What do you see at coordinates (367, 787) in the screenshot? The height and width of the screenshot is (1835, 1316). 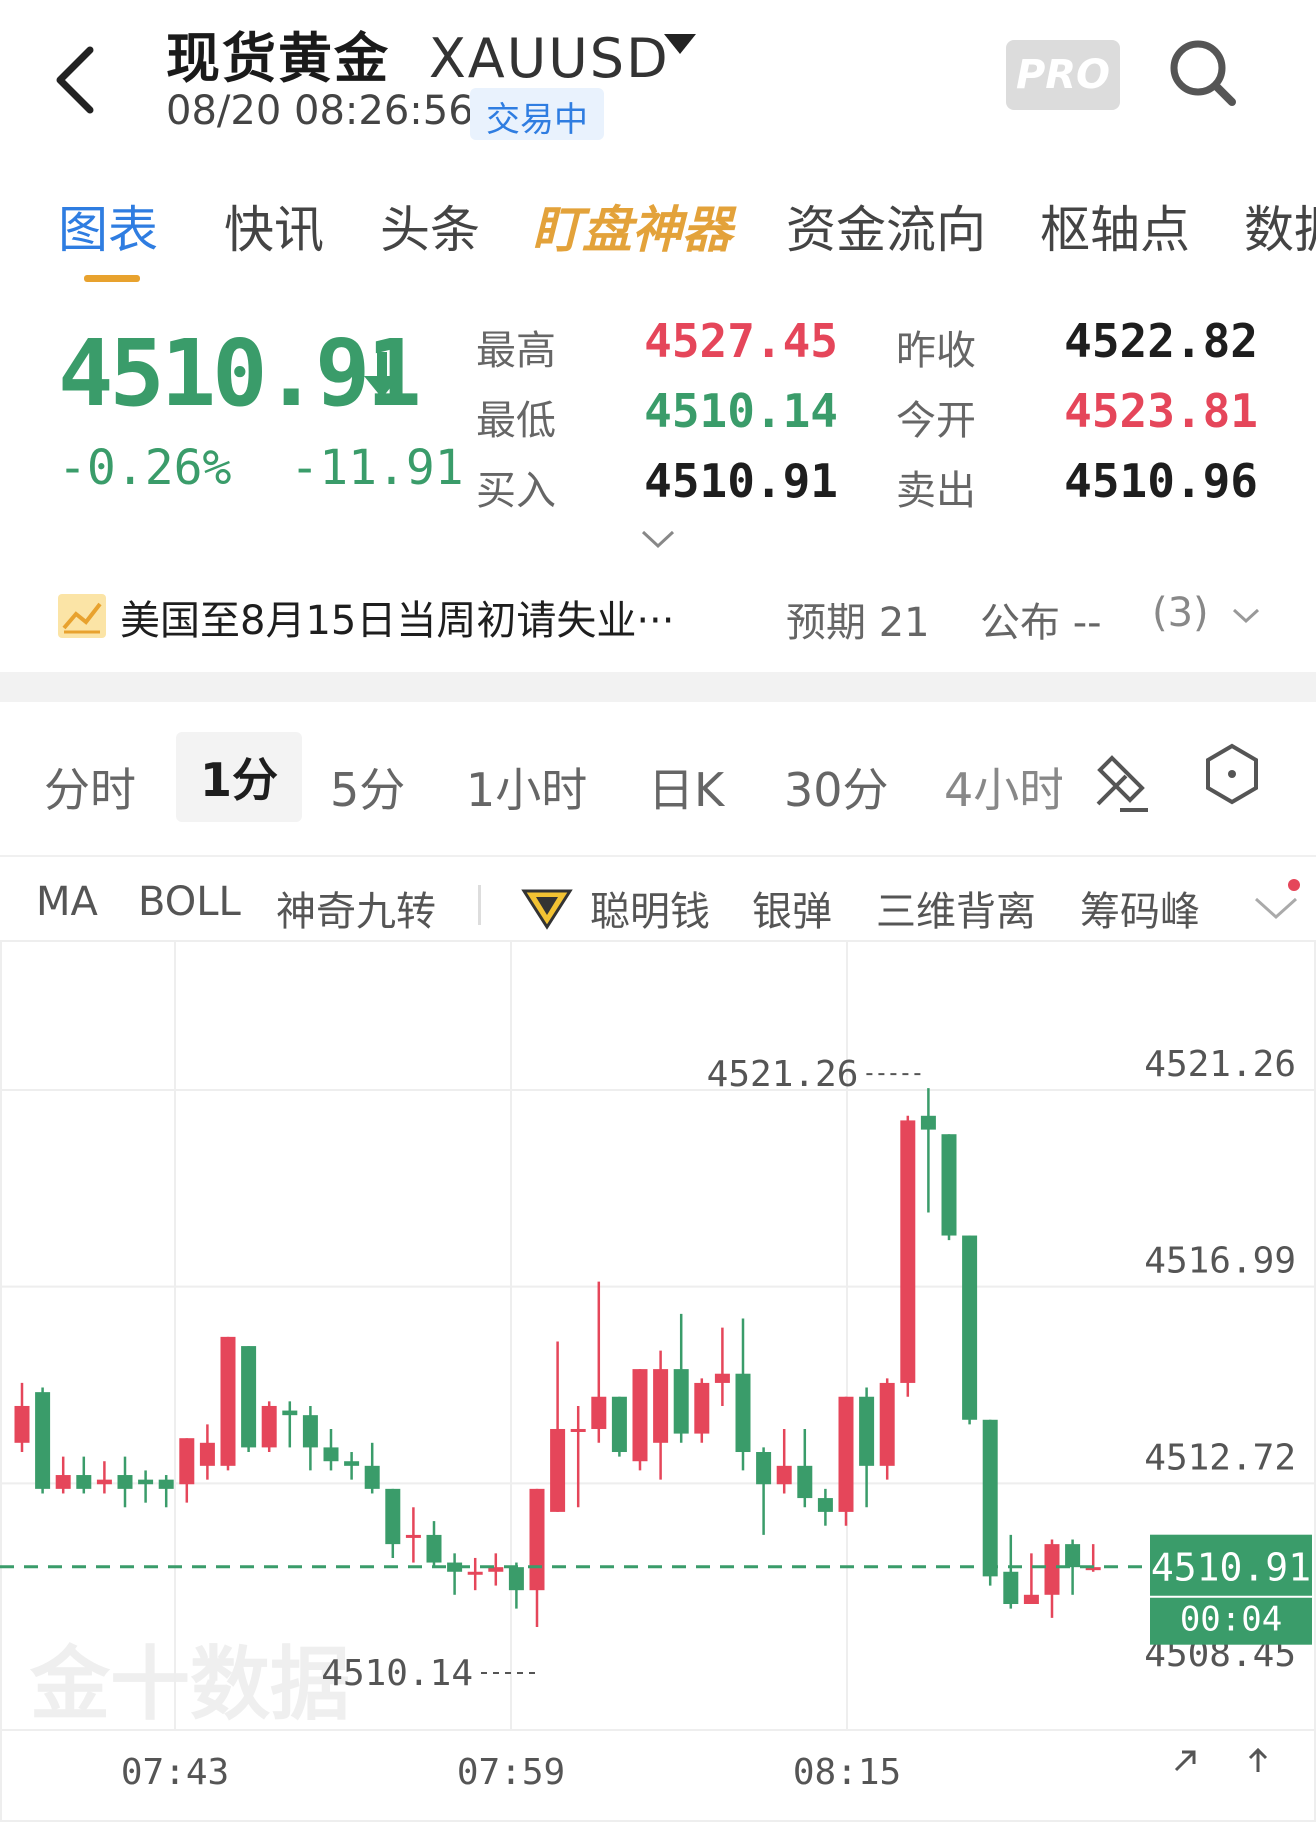 I see `period-5min: 5分` at bounding box center [367, 787].